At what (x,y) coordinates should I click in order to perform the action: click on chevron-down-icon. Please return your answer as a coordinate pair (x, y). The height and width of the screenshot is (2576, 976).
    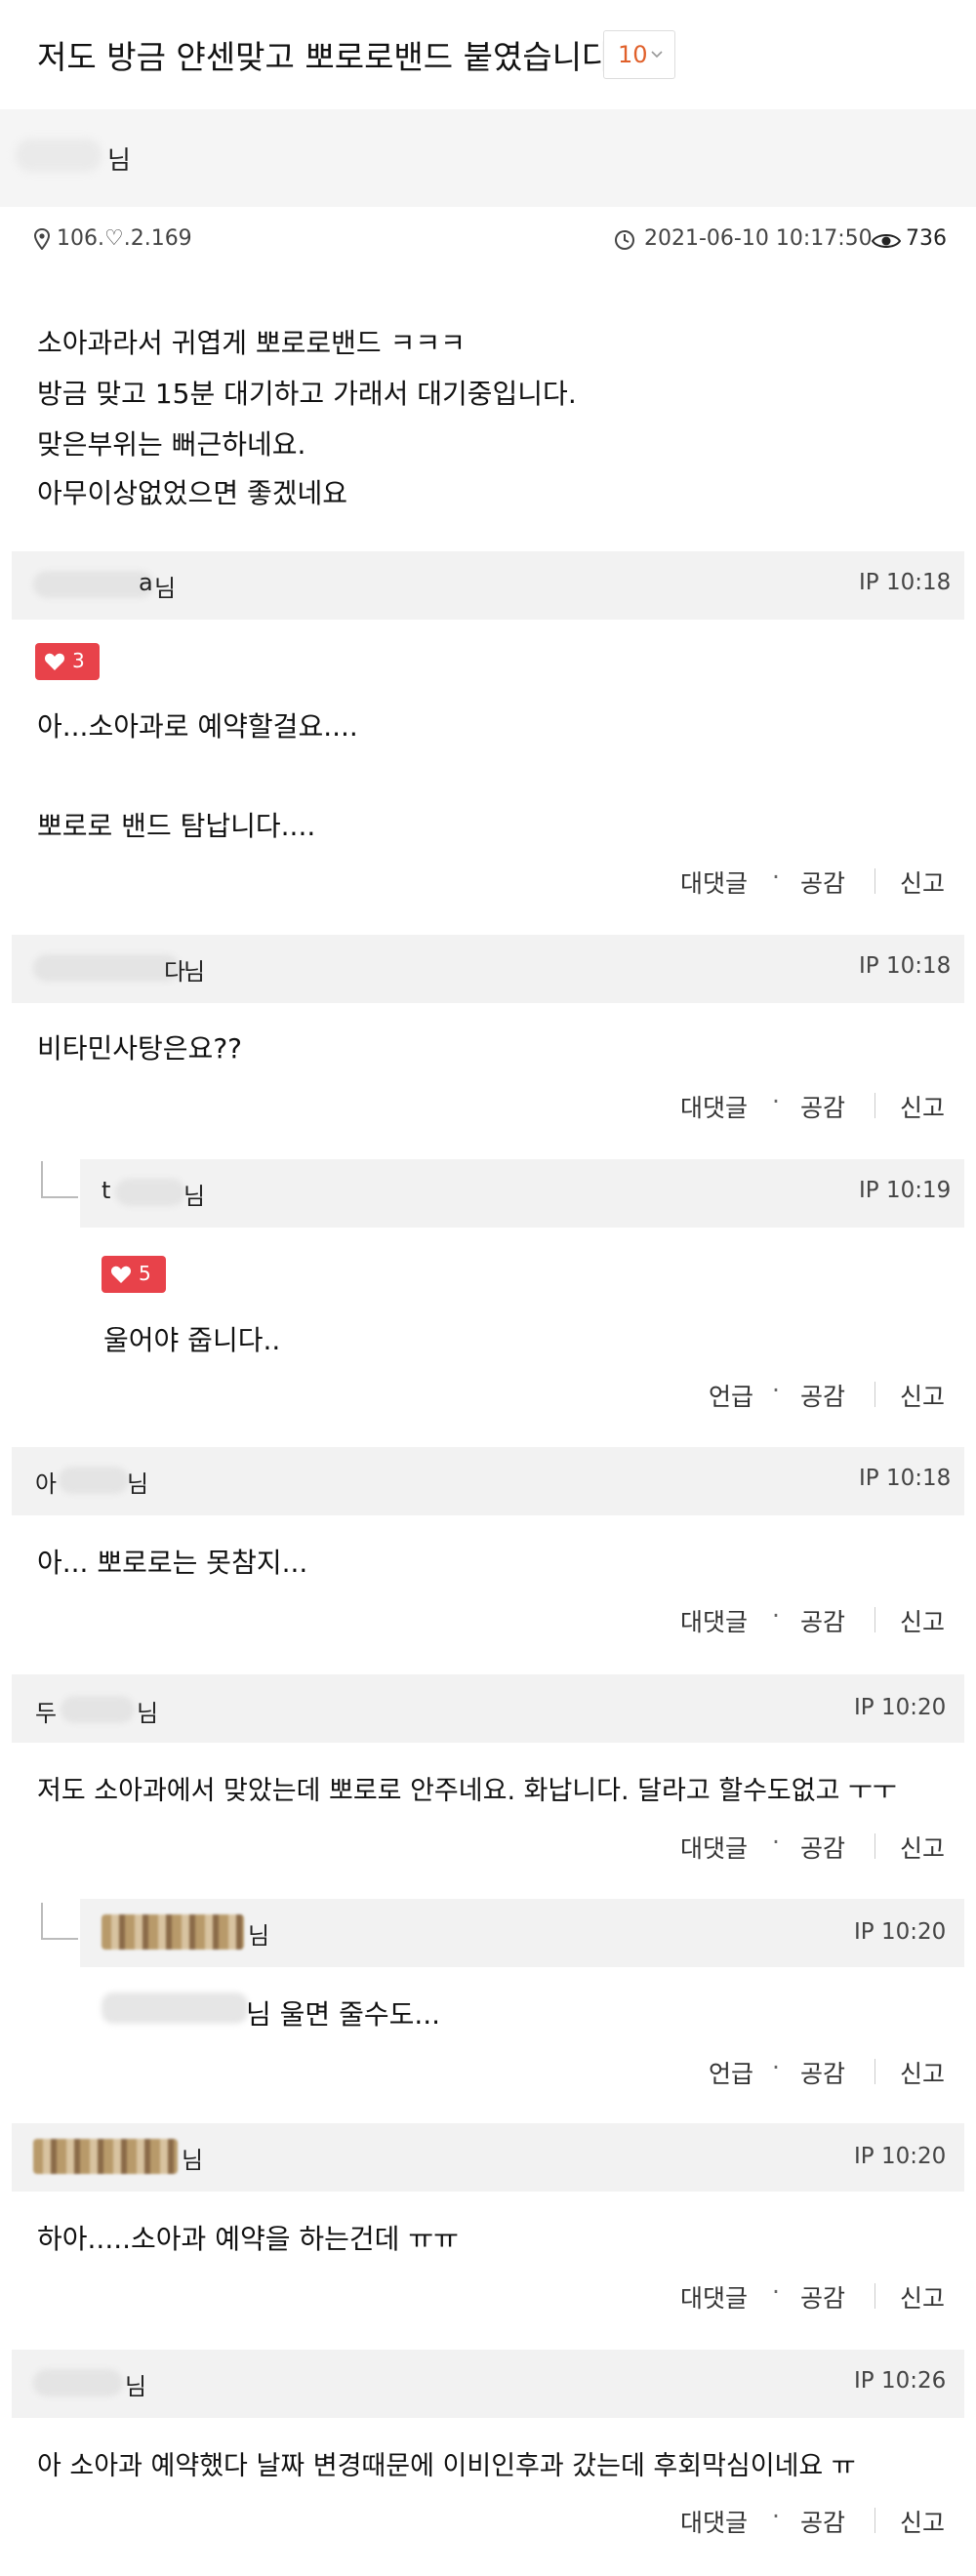
    Looking at the image, I should click on (657, 55).